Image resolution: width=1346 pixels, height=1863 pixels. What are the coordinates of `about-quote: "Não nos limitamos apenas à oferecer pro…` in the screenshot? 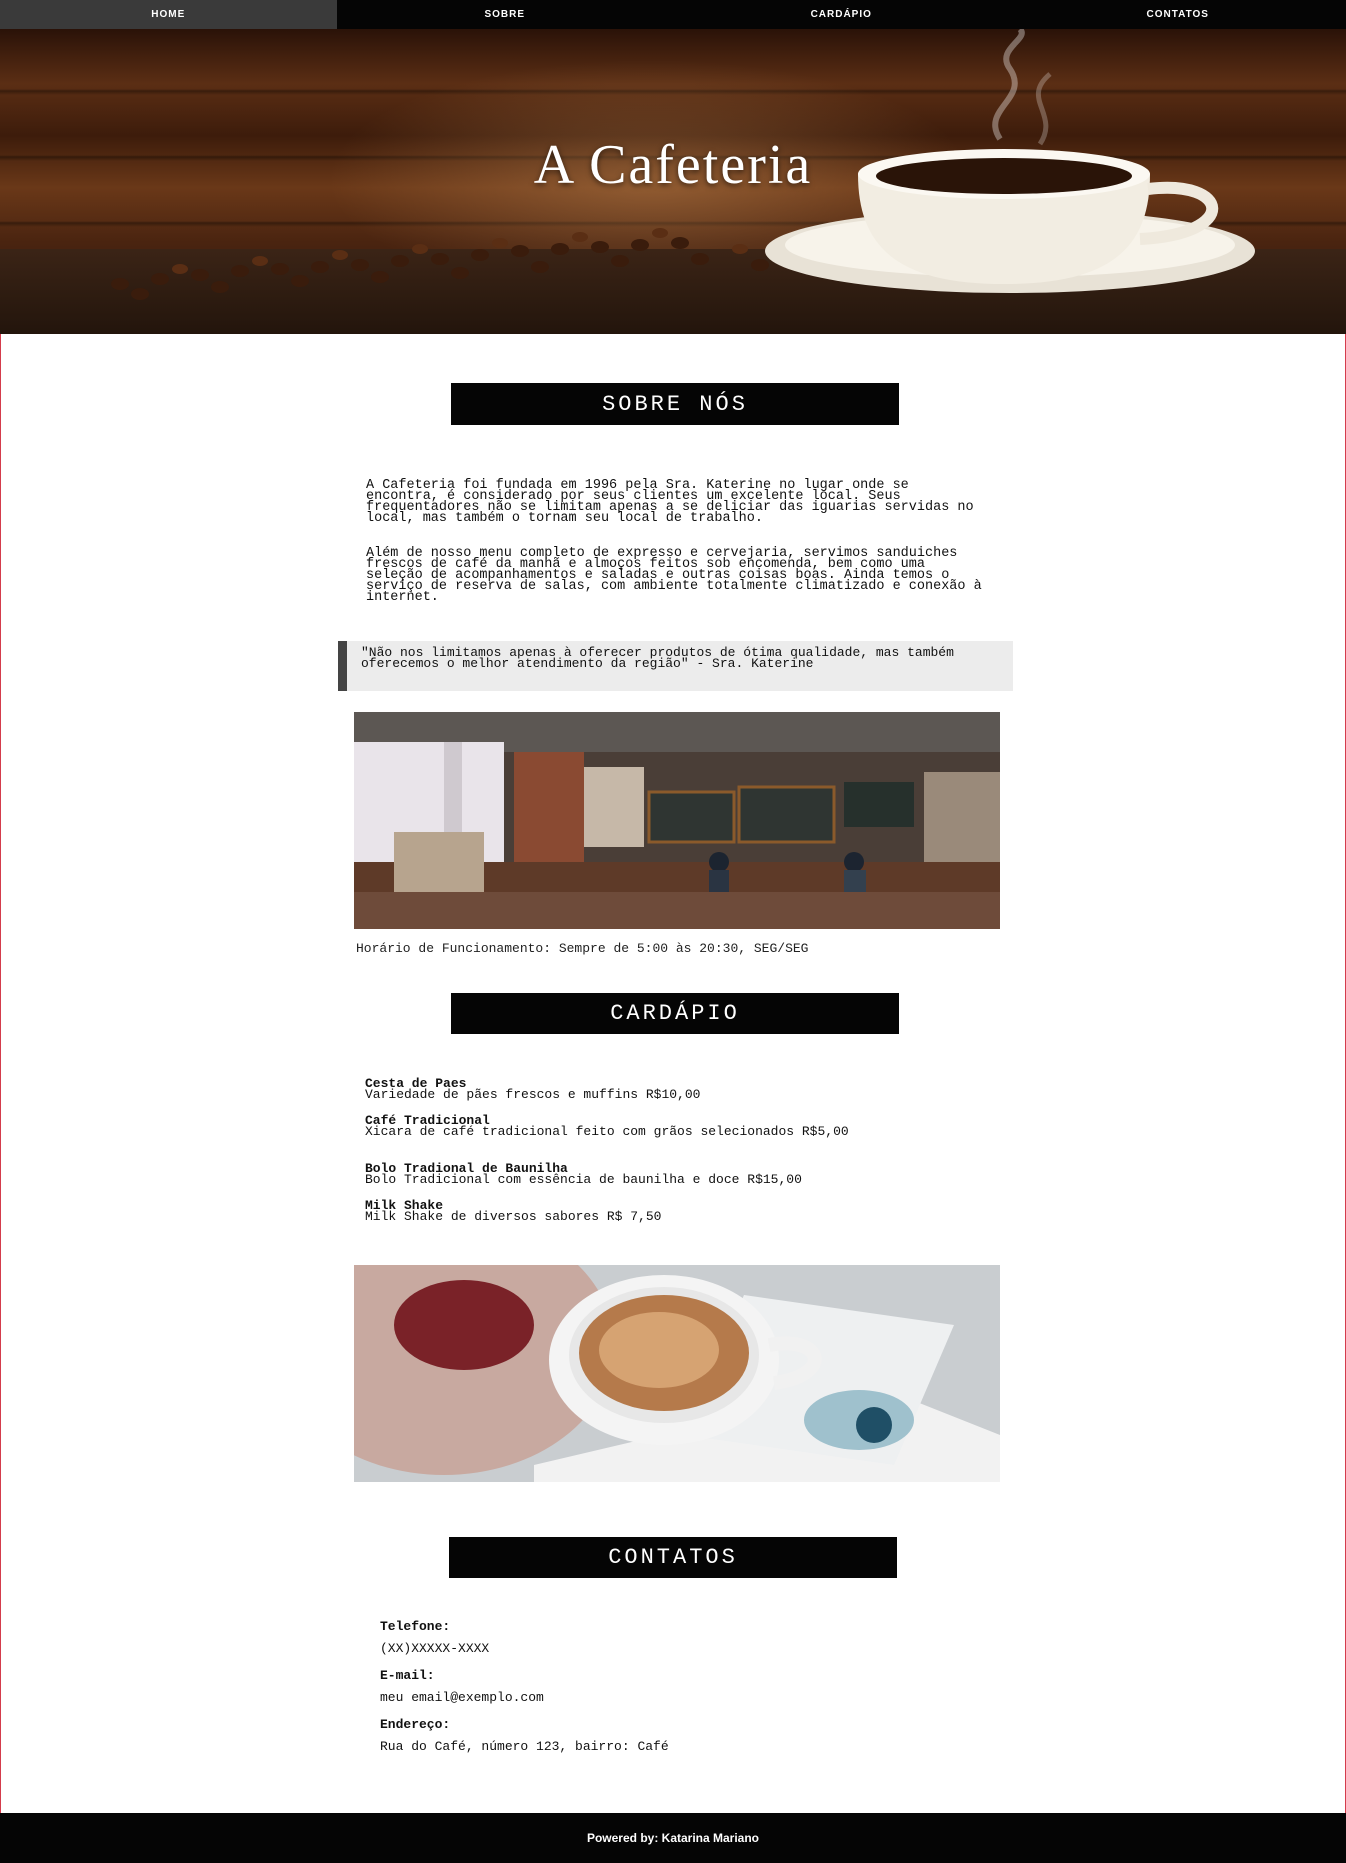 It's located at (675, 666).